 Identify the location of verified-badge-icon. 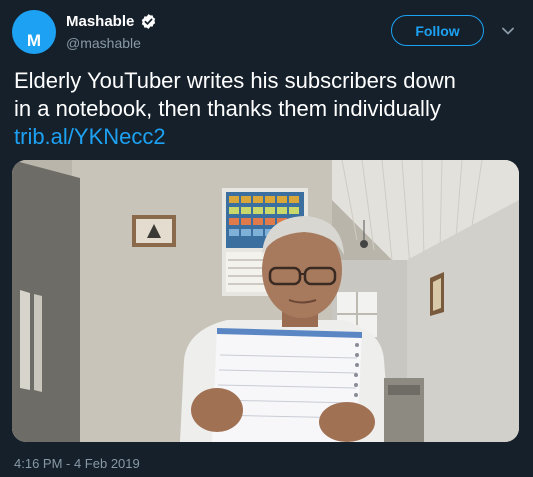
(148, 21).